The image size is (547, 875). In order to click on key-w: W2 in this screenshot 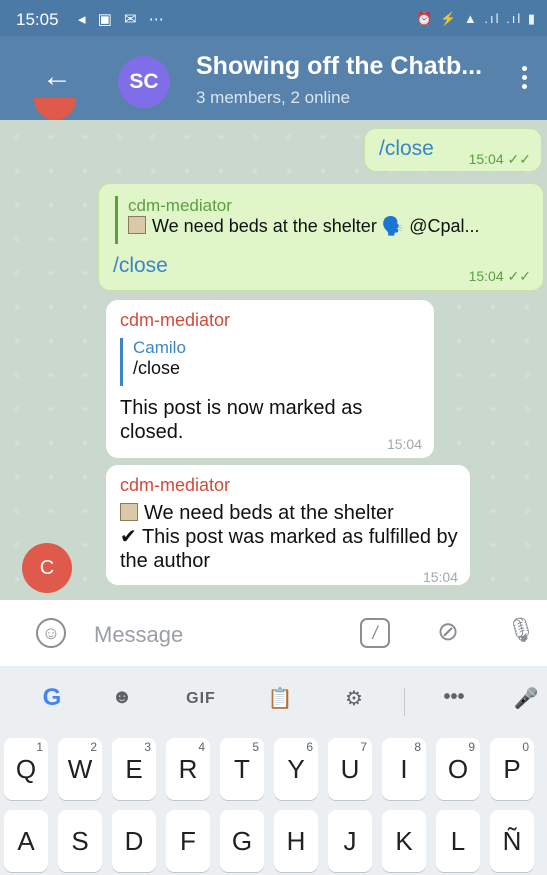, I will do `click(80, 769)`.